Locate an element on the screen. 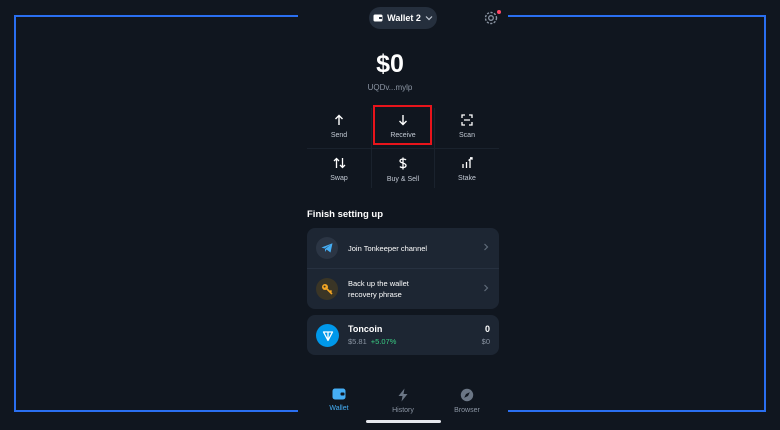 The width and height of the screenshot is (780, 430). token-amount: 0 is located at coordinates (487, 329).